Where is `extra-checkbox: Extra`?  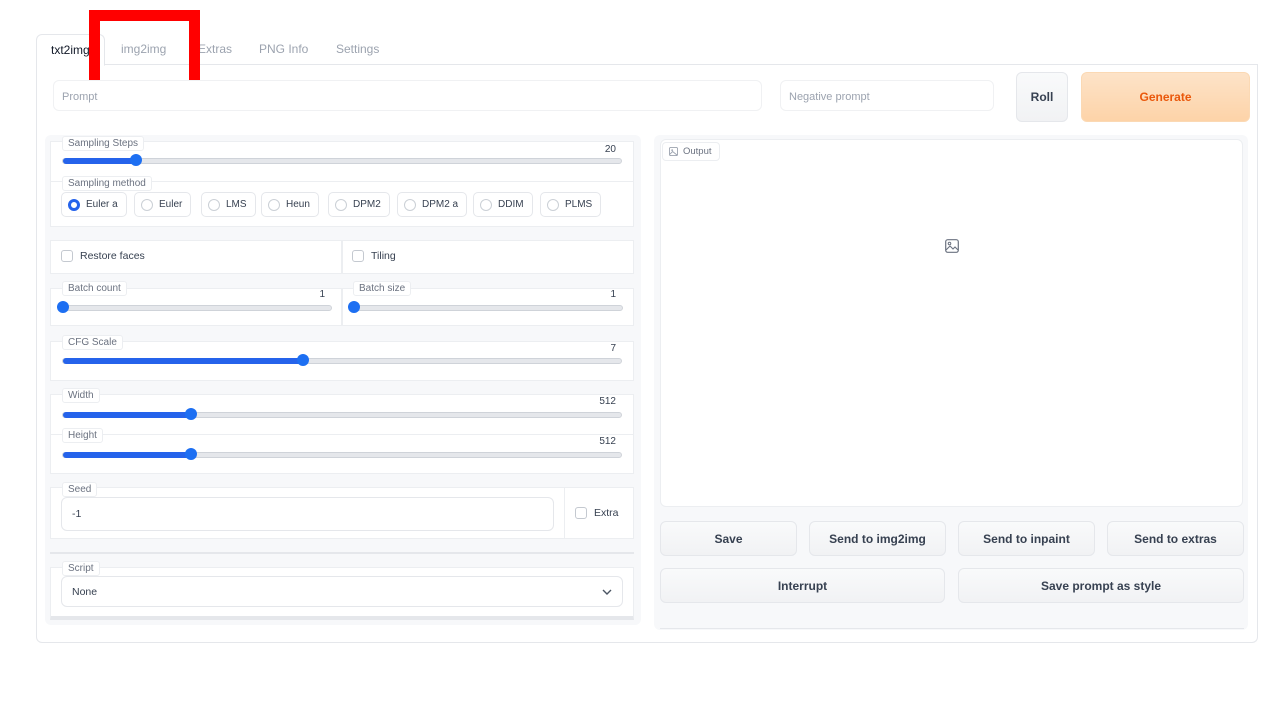 extra-checkbox: Extra is located at coordinates (597, 513).